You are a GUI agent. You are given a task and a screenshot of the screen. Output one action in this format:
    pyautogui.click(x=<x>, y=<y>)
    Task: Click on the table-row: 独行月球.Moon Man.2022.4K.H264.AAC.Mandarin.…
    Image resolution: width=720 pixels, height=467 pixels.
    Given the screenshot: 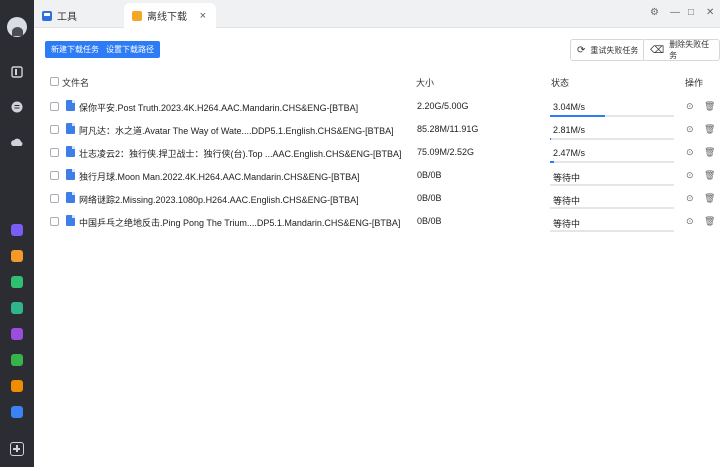 What is the action you would take?
    pyautogui.click(x=377, y=175)
    